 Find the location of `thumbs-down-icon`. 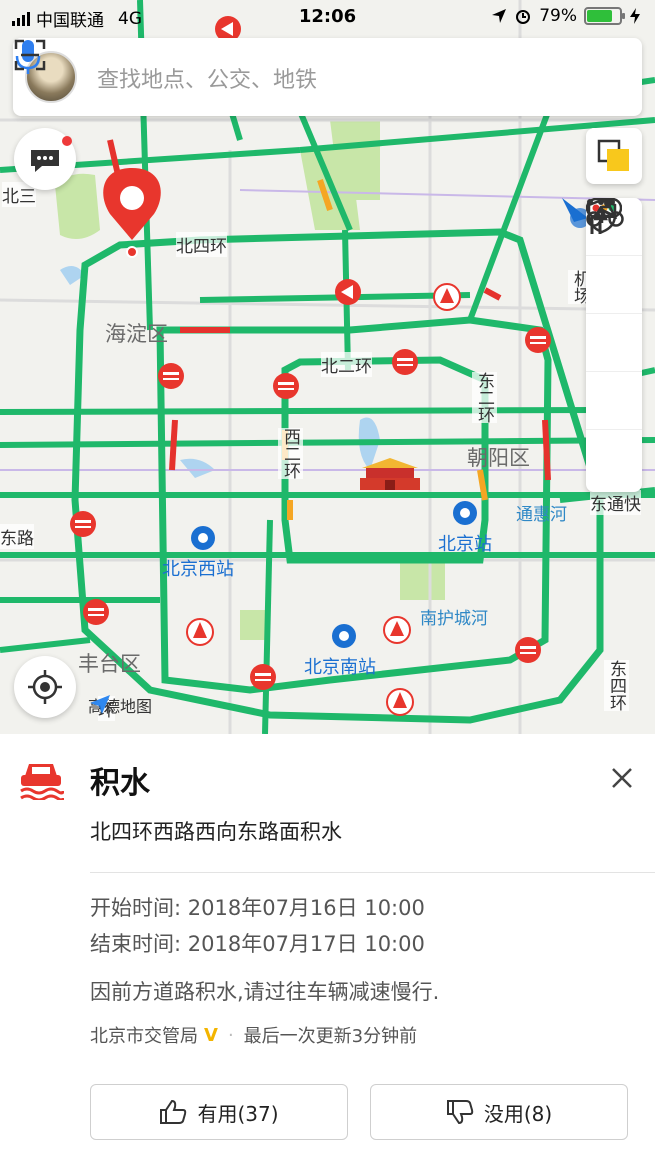

thumbs-down-icon is located at coordinates (460, 1112).